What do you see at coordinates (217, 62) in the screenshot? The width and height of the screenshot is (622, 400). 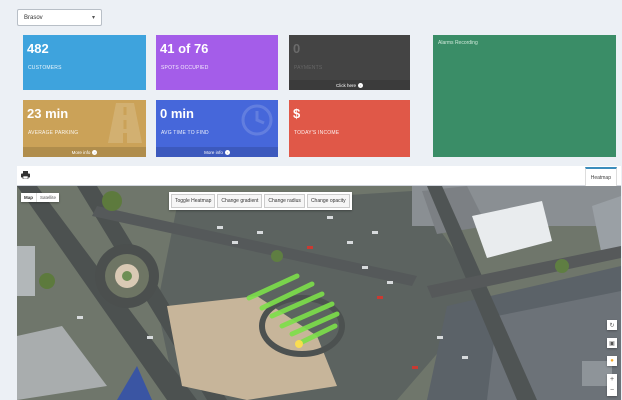 I see `tile-spots-occupied: 41 of 76 SPOTS OCCUPIED` at bounding box center [217, 62].